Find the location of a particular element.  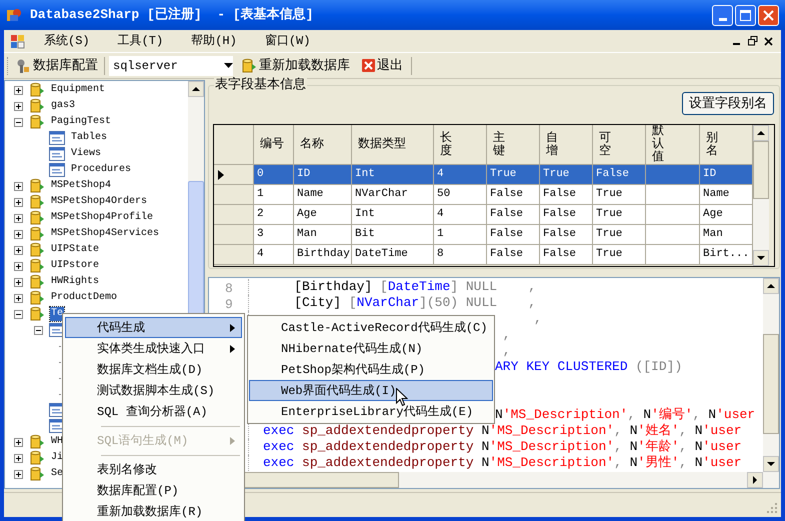

maximize-button is located at coordinates (745, 15).